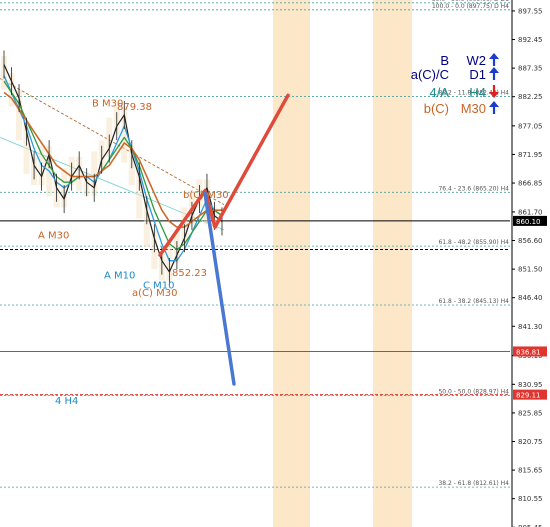 The width and height of the screenshot is (550, 527). I want to click on legend-wave: b(C), so click(436, 108).